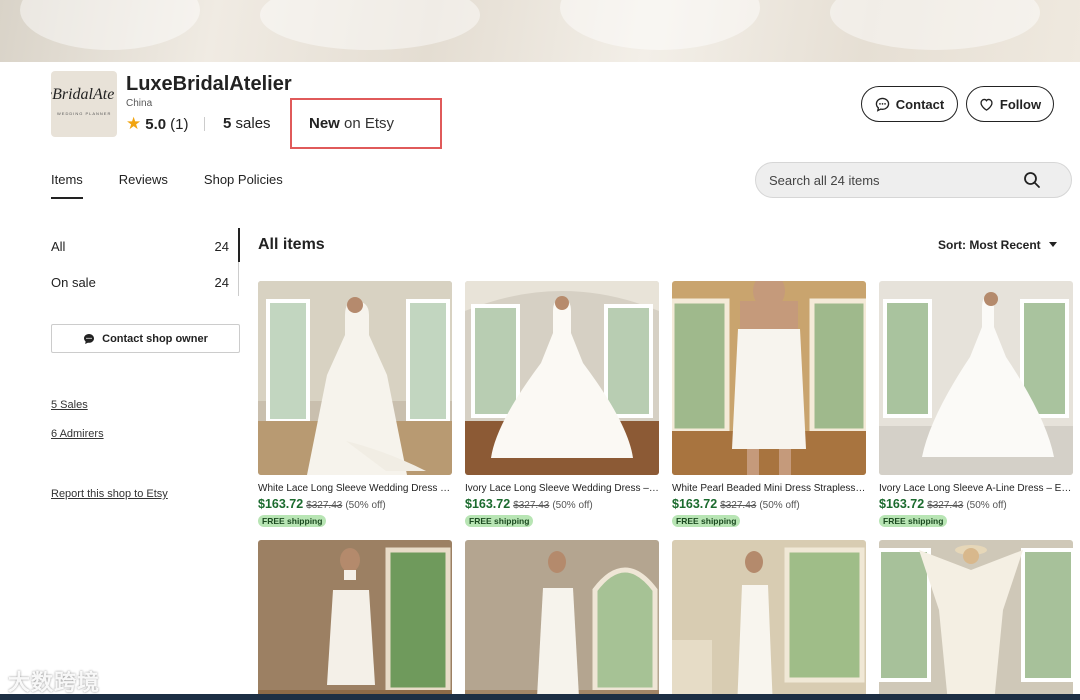 The height and width of the screenshot is (700, 1080). Describe the element at coordinates (84, 104) in the screenshot. I see `shop-logo: eBridalAte WEDDING PLANNER` at that location.